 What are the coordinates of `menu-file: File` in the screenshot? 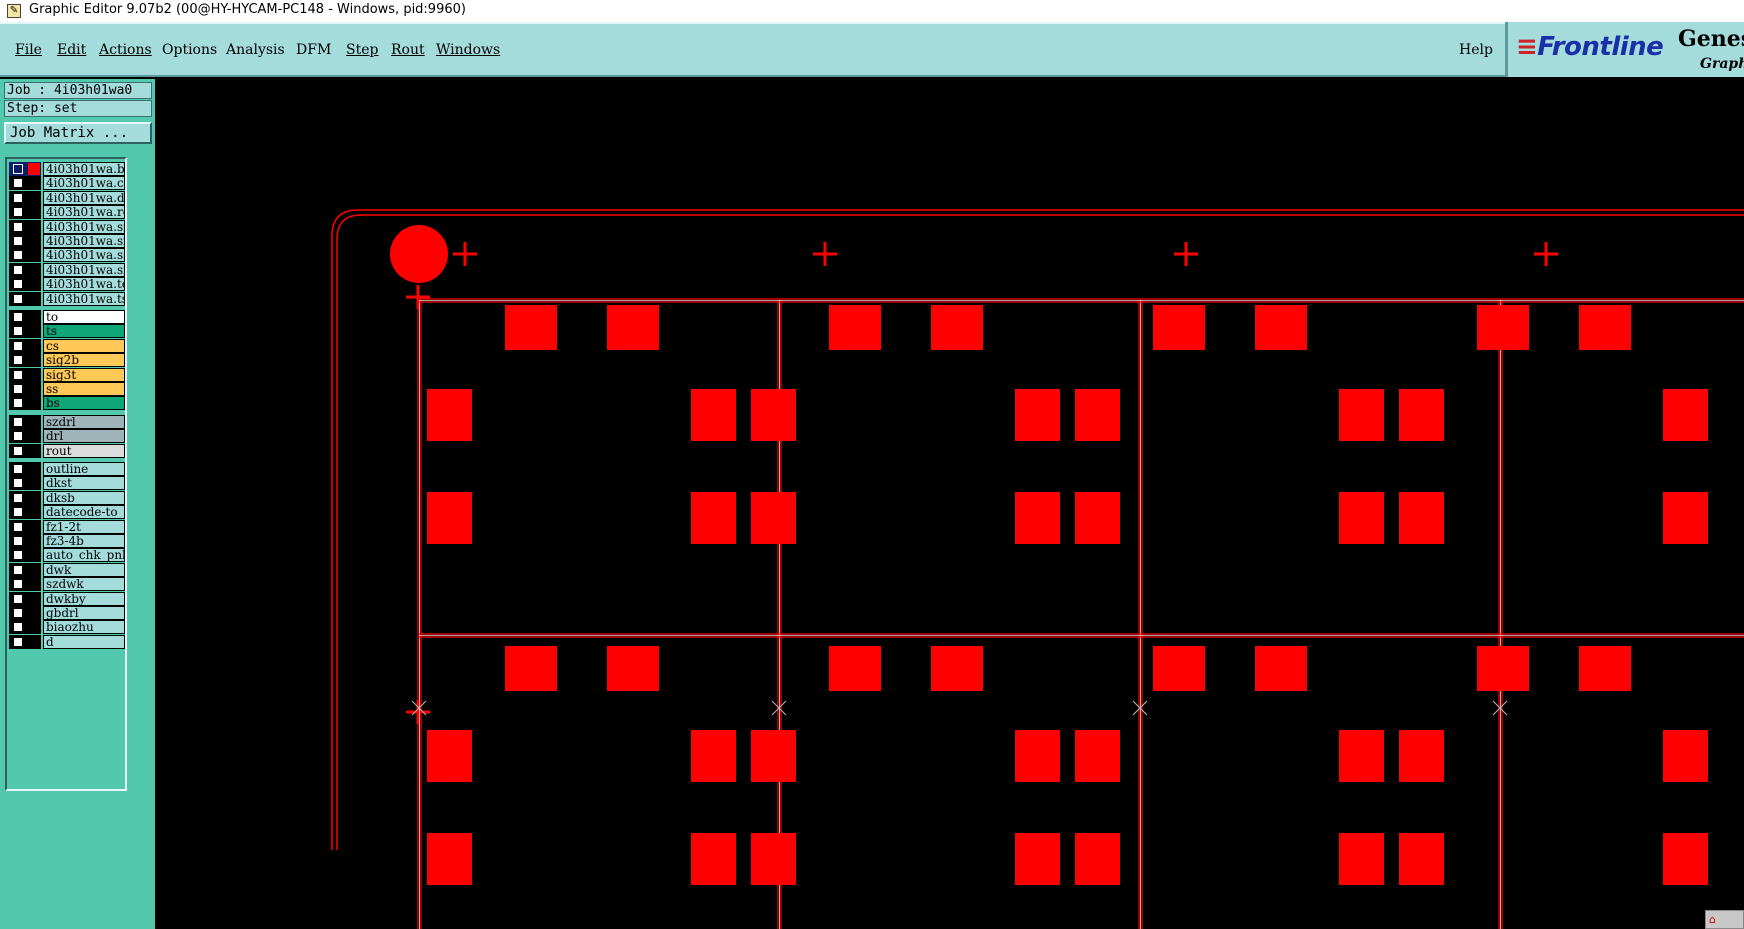 It's located at (28, 50).